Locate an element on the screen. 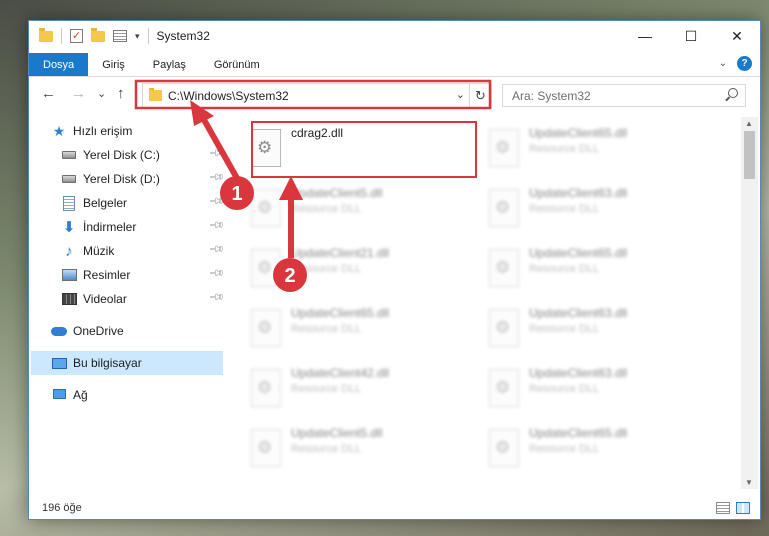  sidebar-item-onedrive: OneDrive is located at coordinates (136, 331).